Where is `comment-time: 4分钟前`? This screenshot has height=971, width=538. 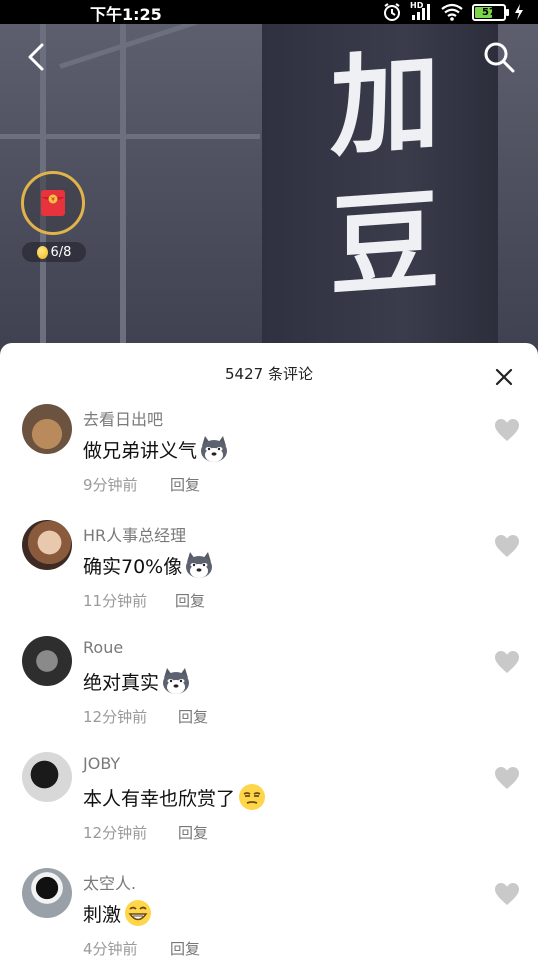 comment-time: 4分钟前 is located at coordinates (110, 949).